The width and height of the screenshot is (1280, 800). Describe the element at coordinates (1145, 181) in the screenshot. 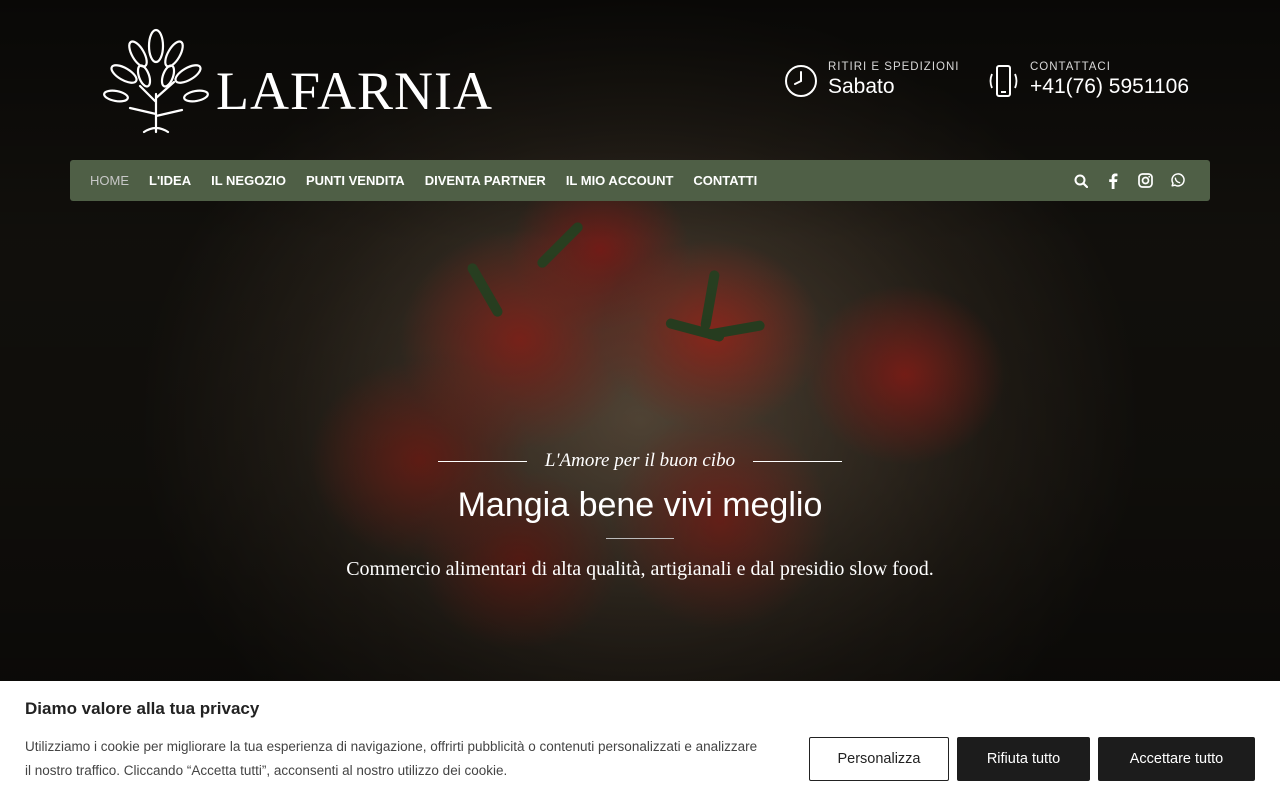

I see `instagram-icon` at that location.